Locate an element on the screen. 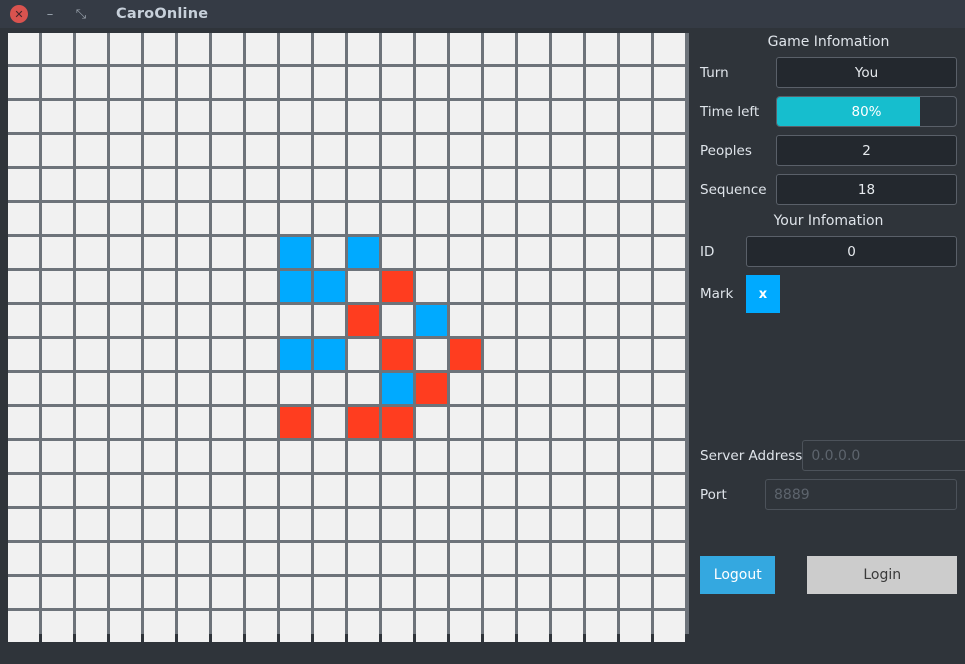 Image resolution: width=965 pixels, height=664 pixels. minimize-icon: – is located at coordinates (50, 14).